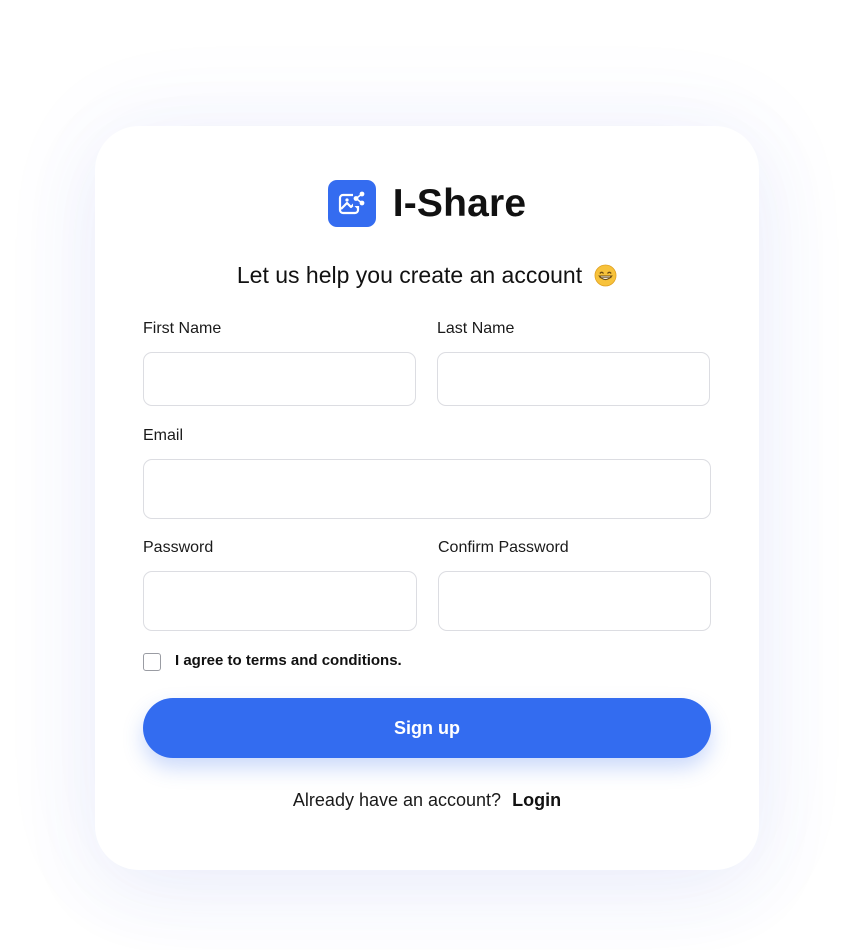 The image size is (856, 950). Describe the element at coordinates (178, 547) in the screenshot. I see `password-label: Password` at that location.